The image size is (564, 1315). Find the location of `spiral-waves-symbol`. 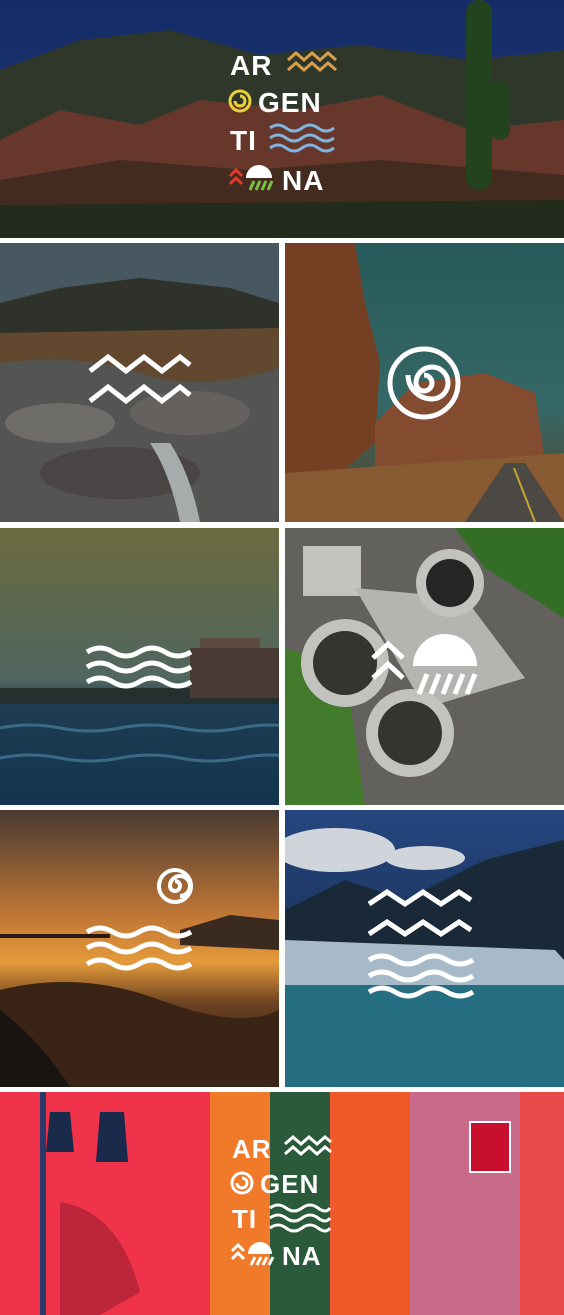

spiral-waves-symbol is located at coordinates (139, 919).